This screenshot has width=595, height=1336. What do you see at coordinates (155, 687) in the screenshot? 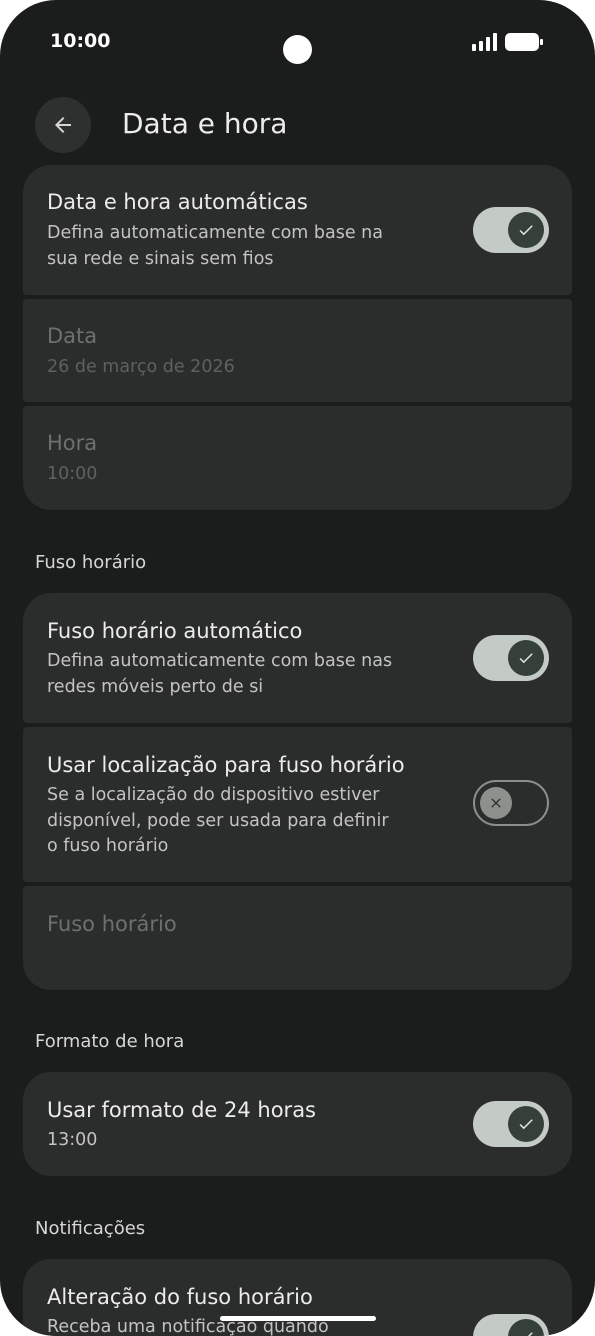
I see `auto-timezone-subtitle-2: redes móveis perto de si` at bounding box center [155, 687].